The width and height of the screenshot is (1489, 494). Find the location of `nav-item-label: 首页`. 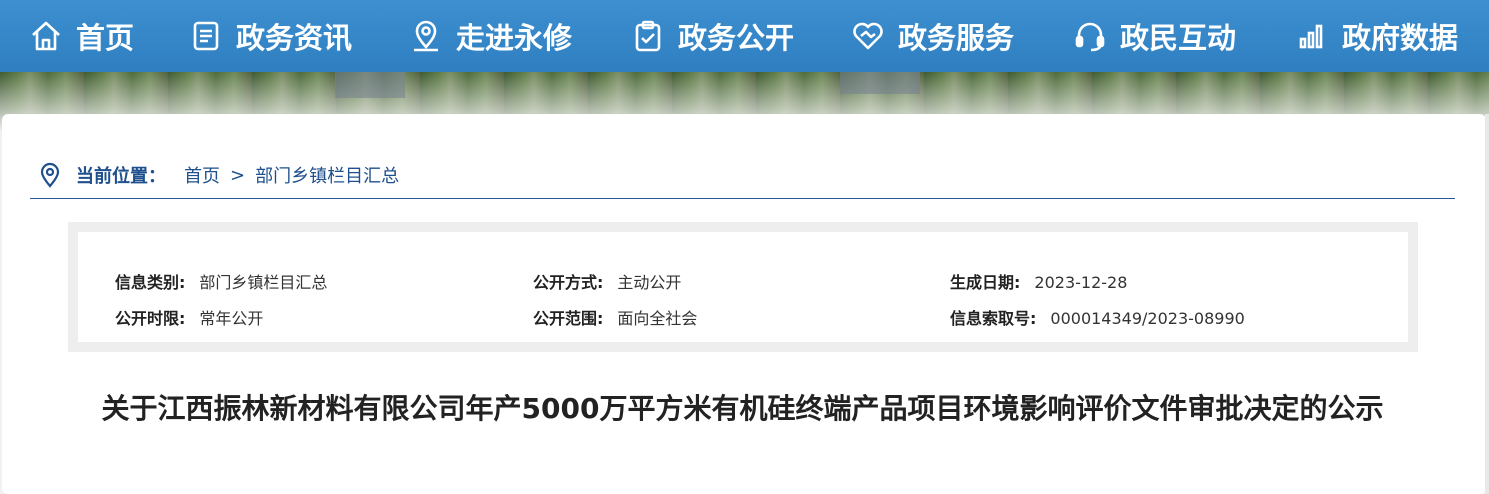

nav-item-label: 首页 is located at coordinates (105, 38).